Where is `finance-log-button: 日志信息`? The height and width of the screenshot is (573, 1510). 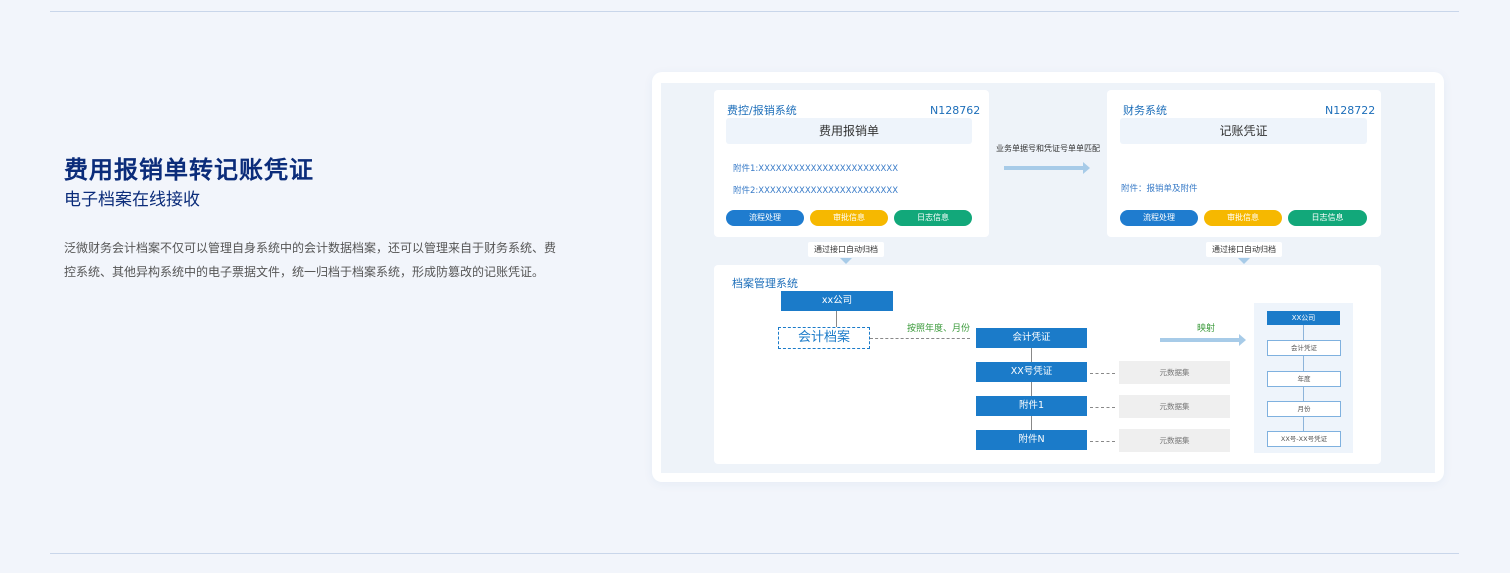
finance-log-button: 日志信息 is located at coordinates (1327, 218).